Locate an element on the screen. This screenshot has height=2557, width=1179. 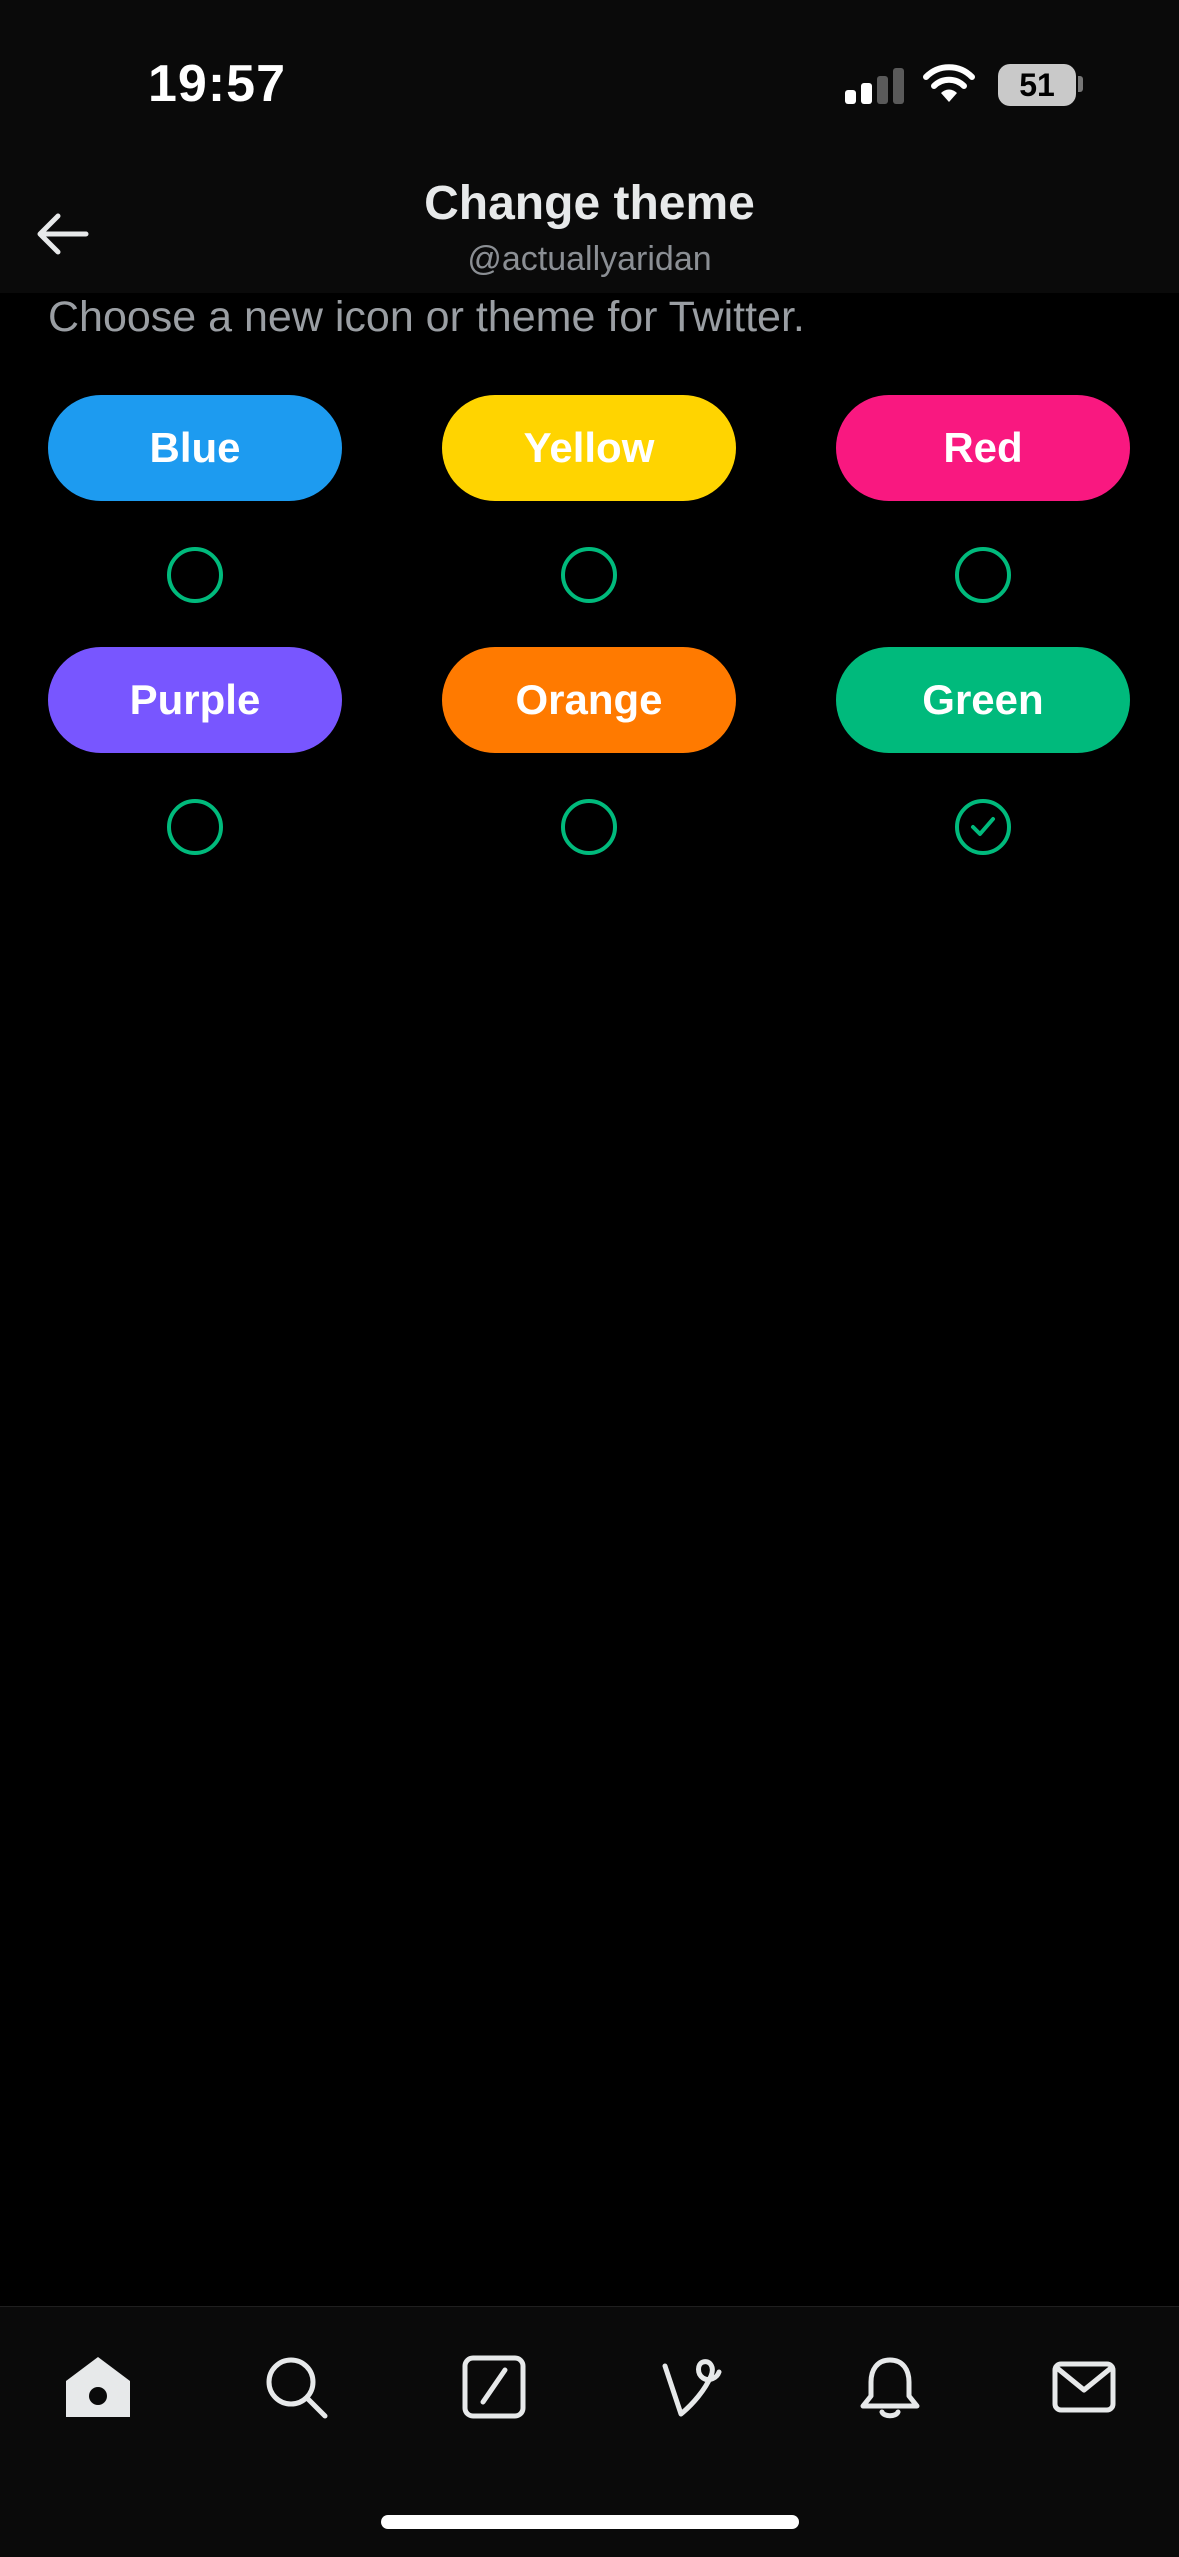
tab-messages is located at coordinates (1084, 2387).